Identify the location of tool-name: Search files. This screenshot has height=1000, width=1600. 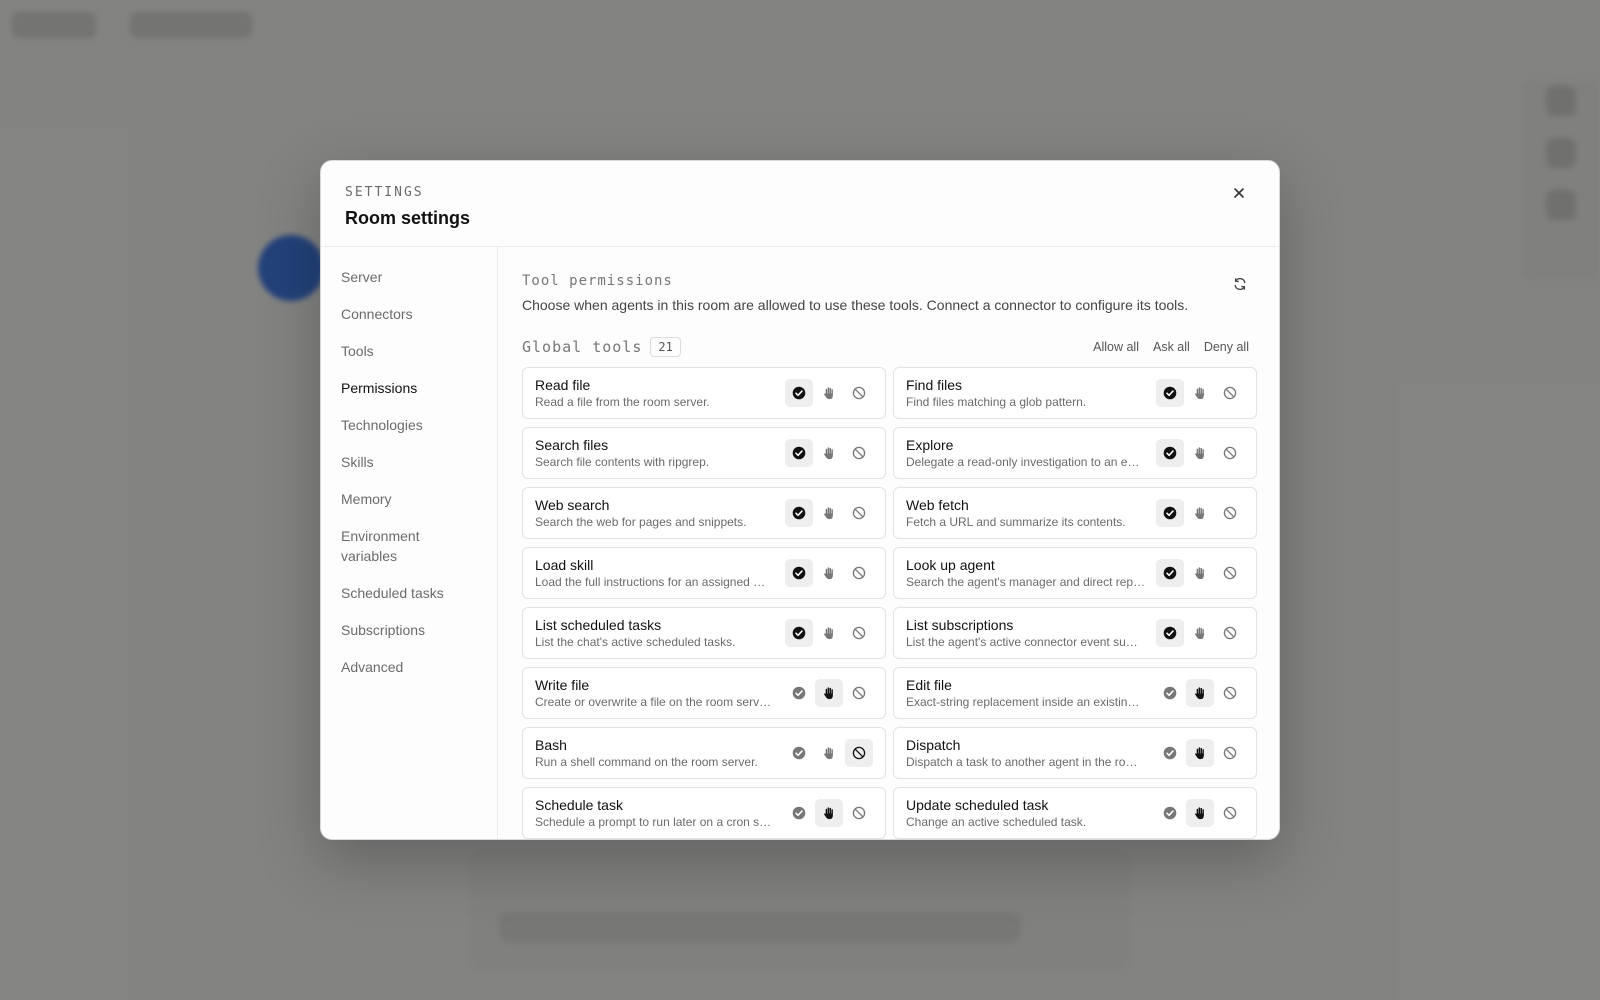
(572, 445).